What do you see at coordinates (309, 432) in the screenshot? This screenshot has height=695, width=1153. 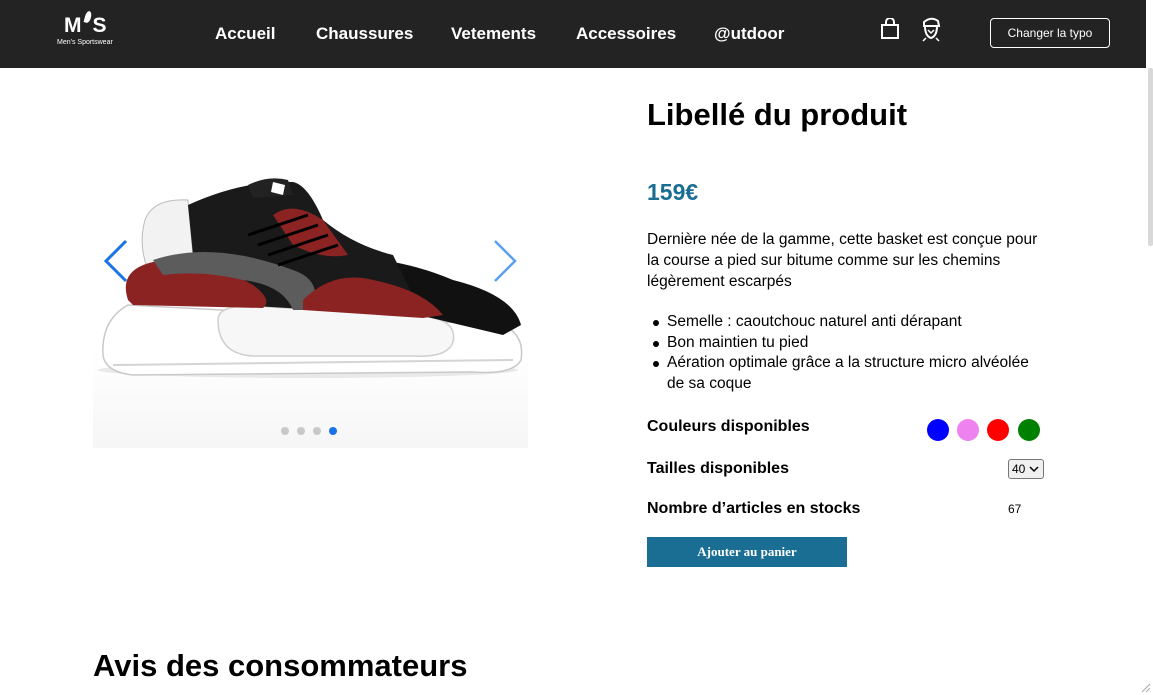 I see `carousel-pagination` at bounding box center [309, 432].